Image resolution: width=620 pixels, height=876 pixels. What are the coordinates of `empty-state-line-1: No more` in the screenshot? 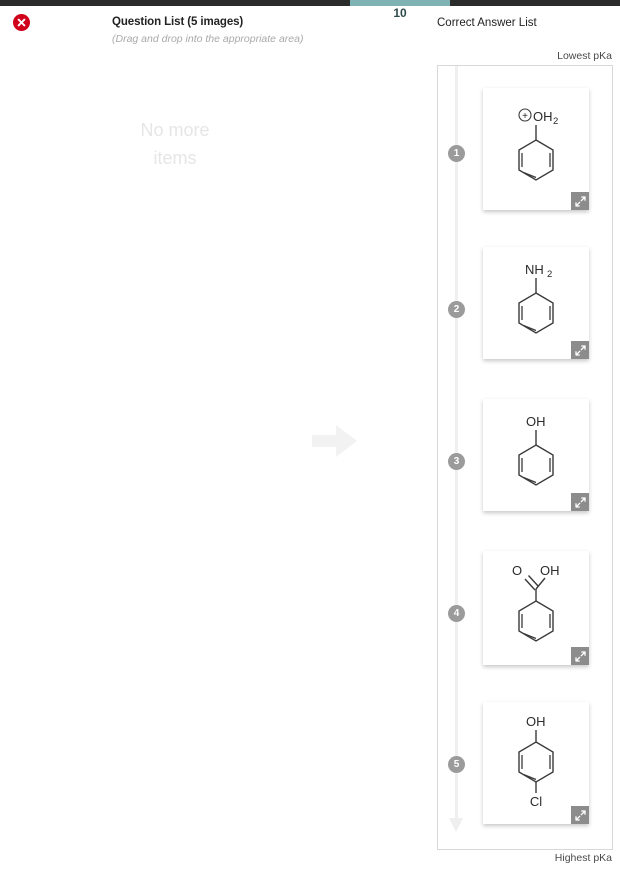 It's located at (175, 130).